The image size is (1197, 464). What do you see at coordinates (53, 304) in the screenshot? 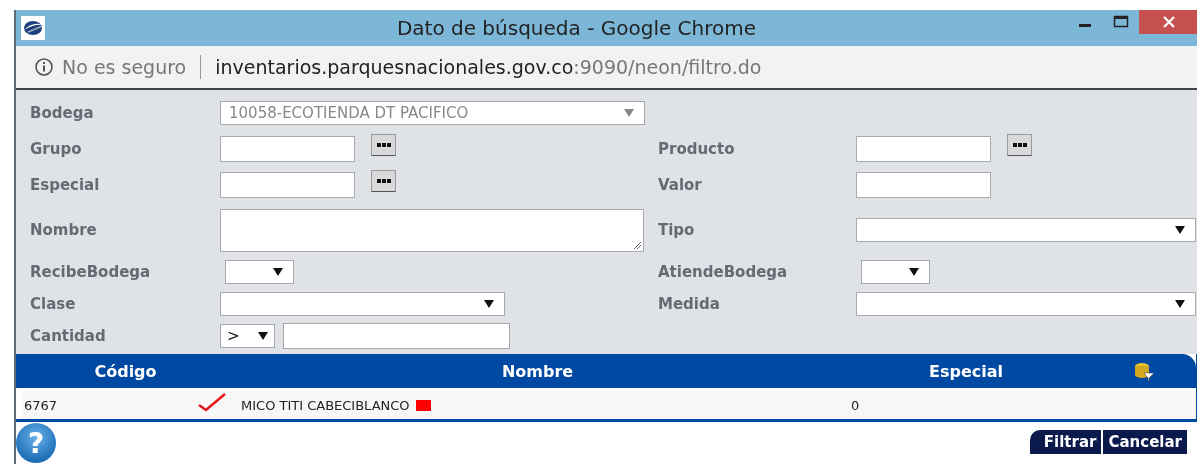
I see `field-label: Clase` at bounding box center [53, 304].